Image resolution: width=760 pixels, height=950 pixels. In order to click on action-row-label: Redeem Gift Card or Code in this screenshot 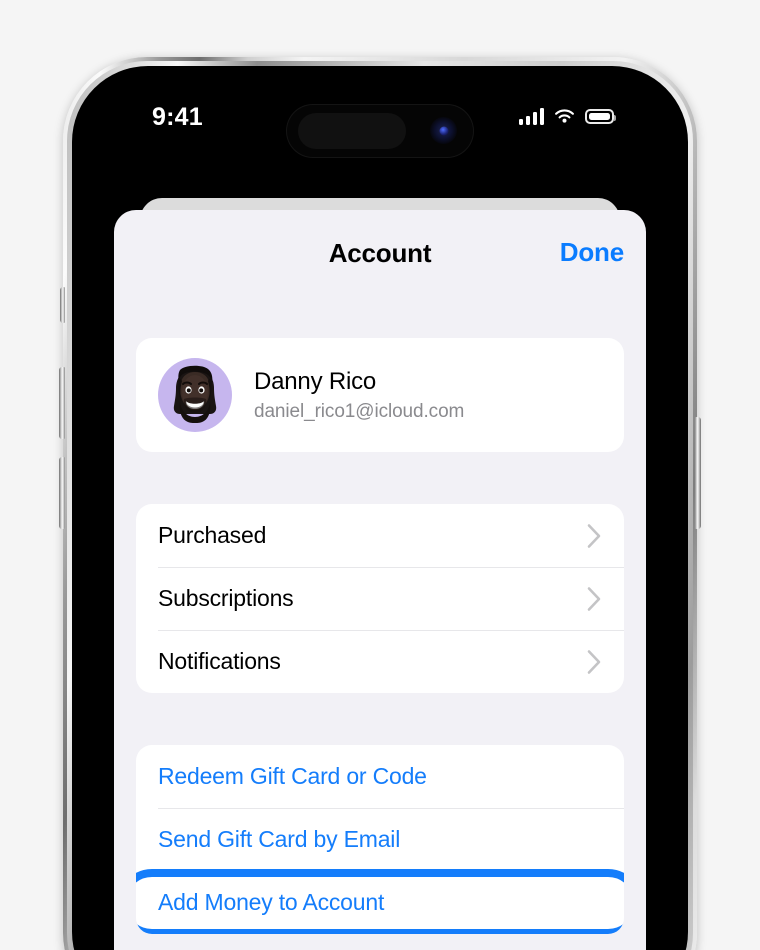, I will do `click(292, 776)`.